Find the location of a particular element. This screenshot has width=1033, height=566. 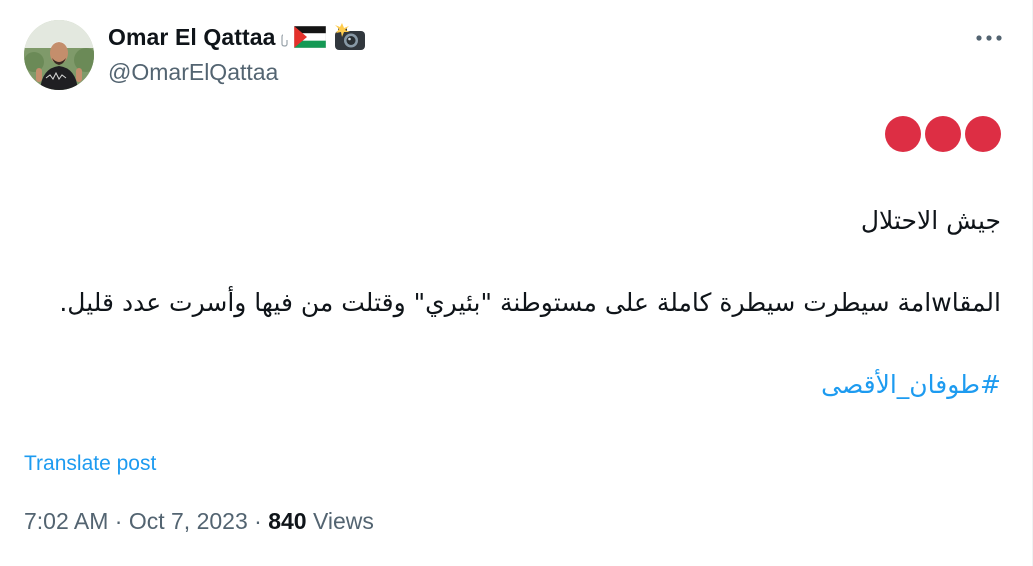

avatar is located at coordinates (59, 55).